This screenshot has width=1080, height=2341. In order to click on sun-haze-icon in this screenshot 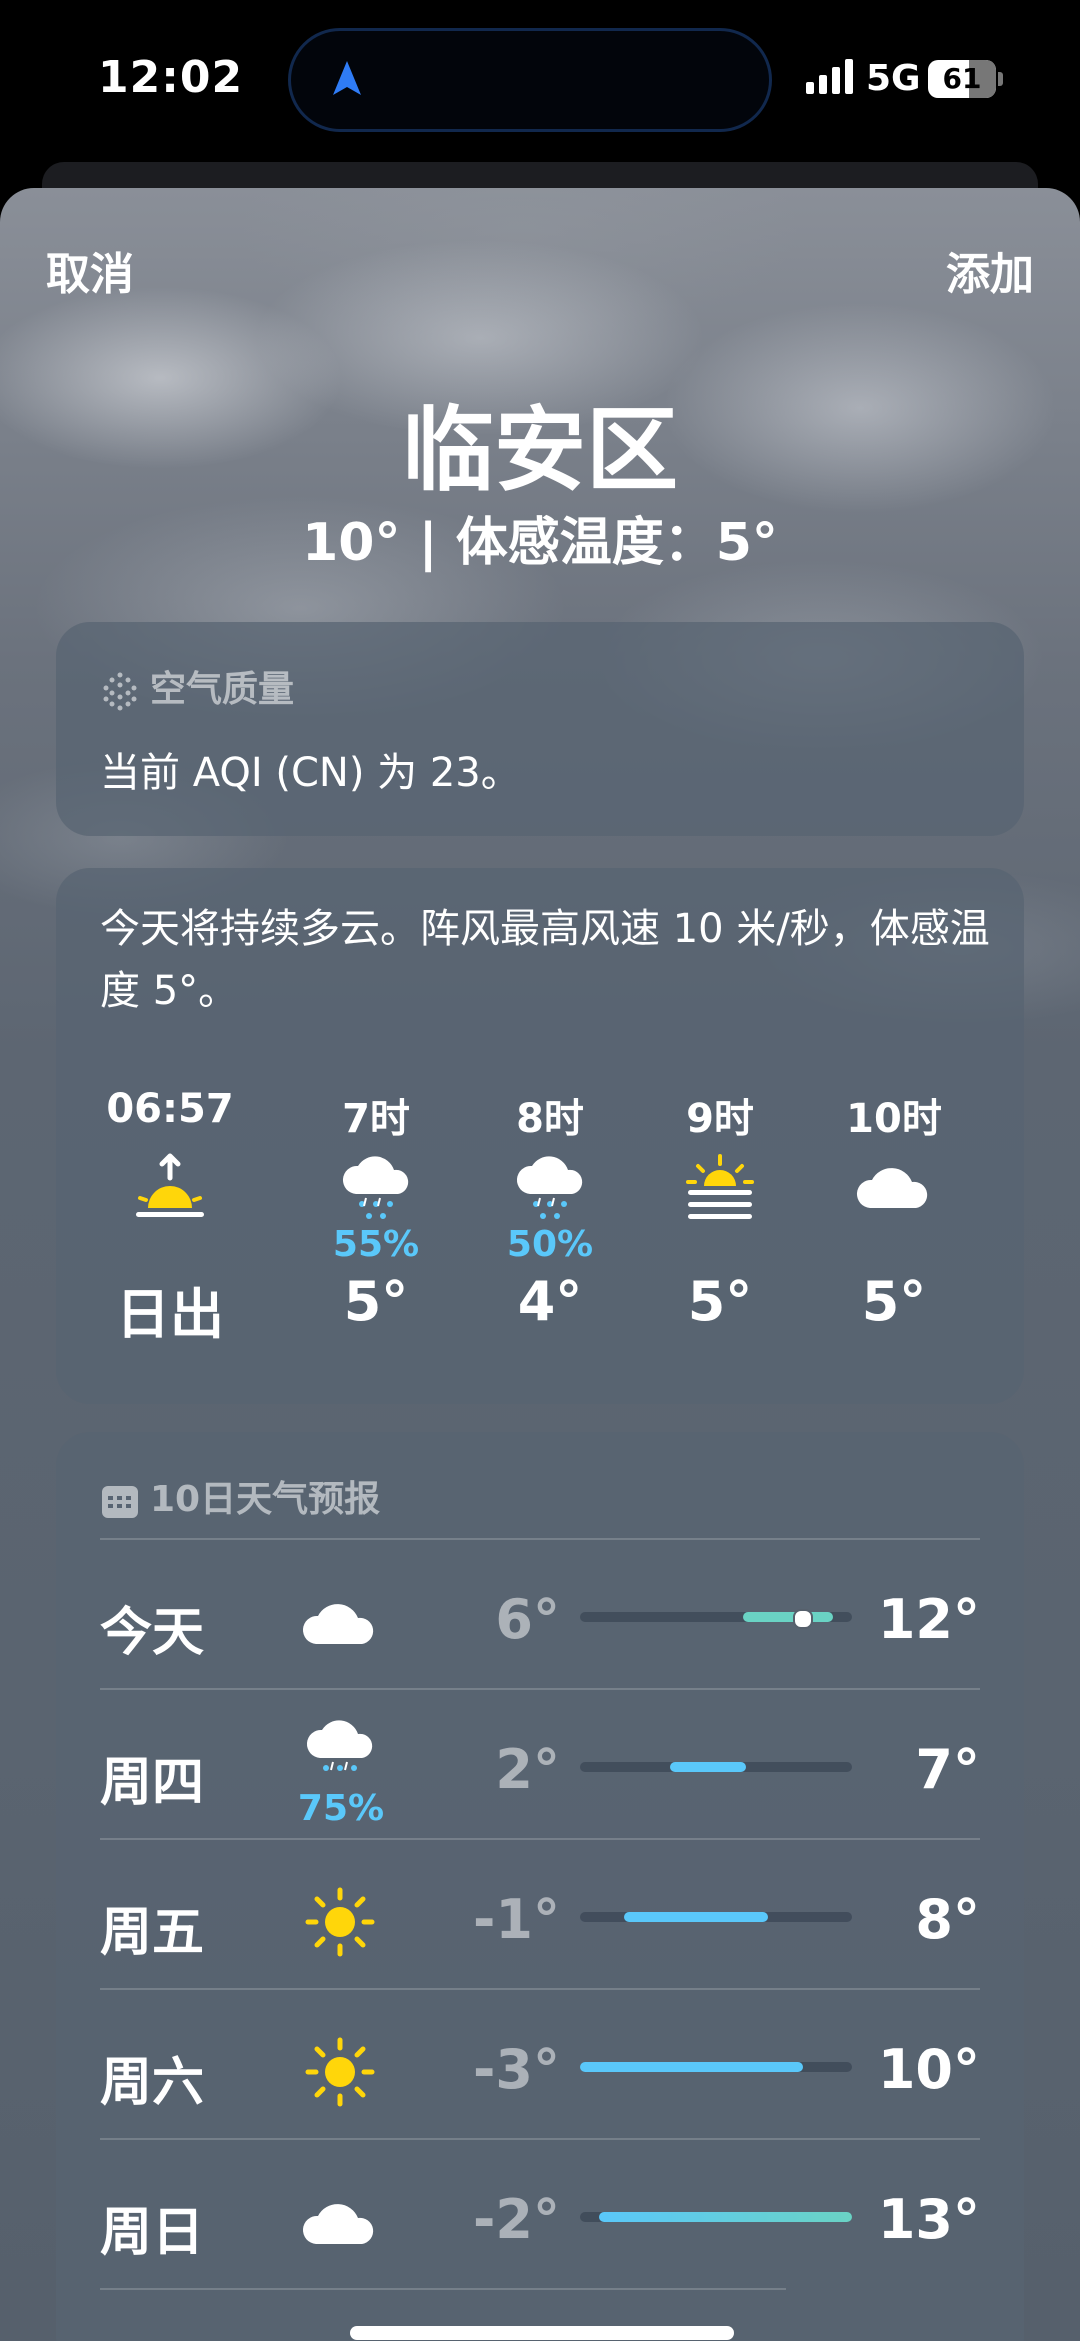, I will do `click(720, 1186)`.